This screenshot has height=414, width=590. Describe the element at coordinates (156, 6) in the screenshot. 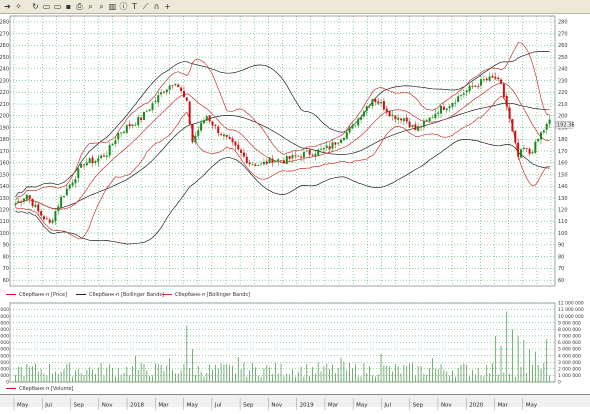

I see `magnet-icon: ∩` at that location.